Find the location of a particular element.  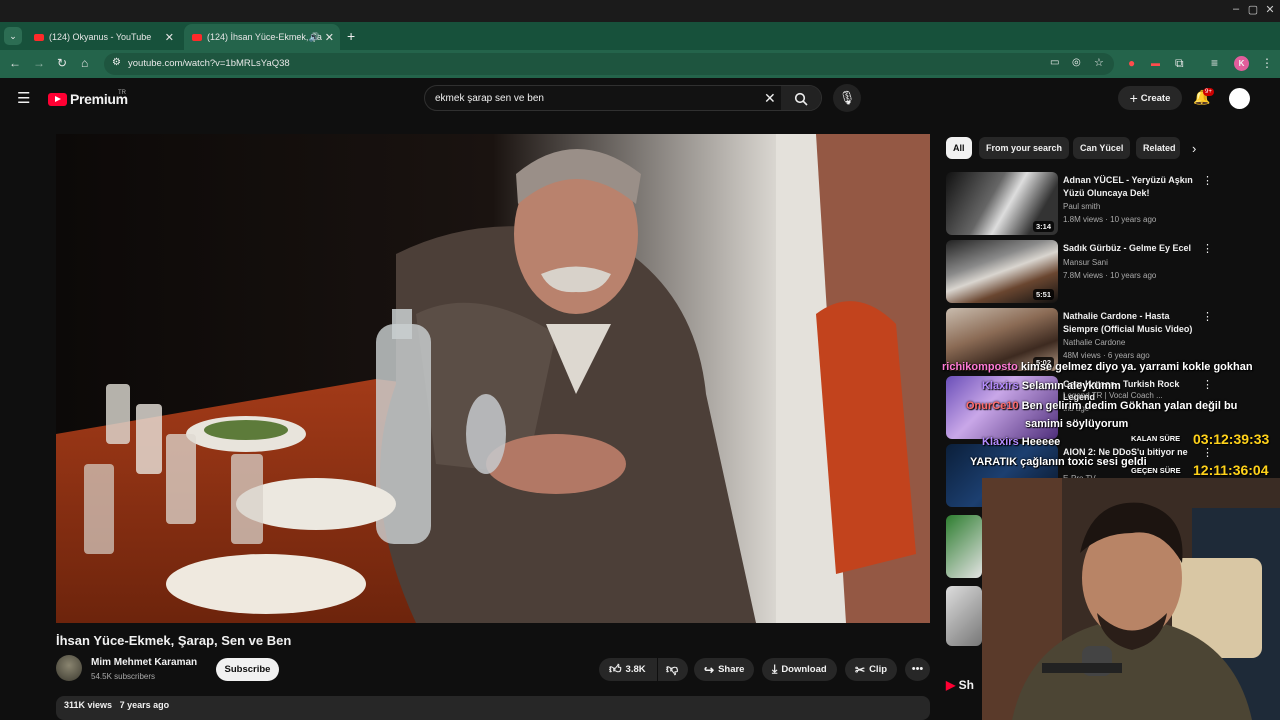

forward-icon: → is located at coordinates (39, 63).